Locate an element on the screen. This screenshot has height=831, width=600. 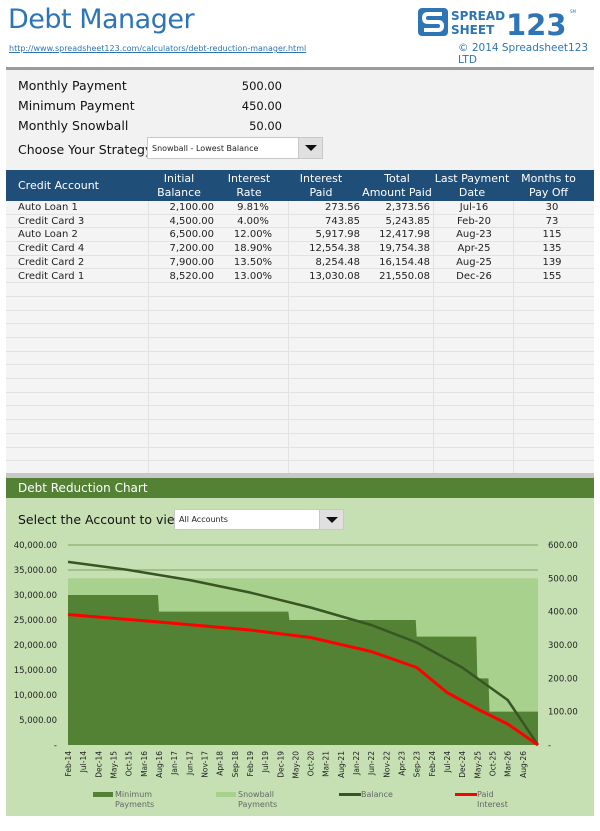
legend-label: Payments is located at coordinates (134, 804).